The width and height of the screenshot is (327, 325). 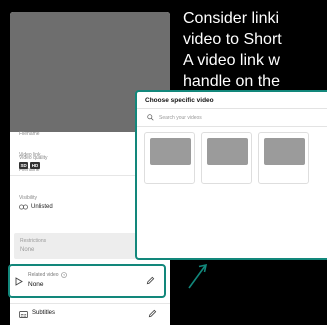 What do you see at coordinates (19, 281) in the screenshot?
I see `play-icon` at bounding box center [19, 281].